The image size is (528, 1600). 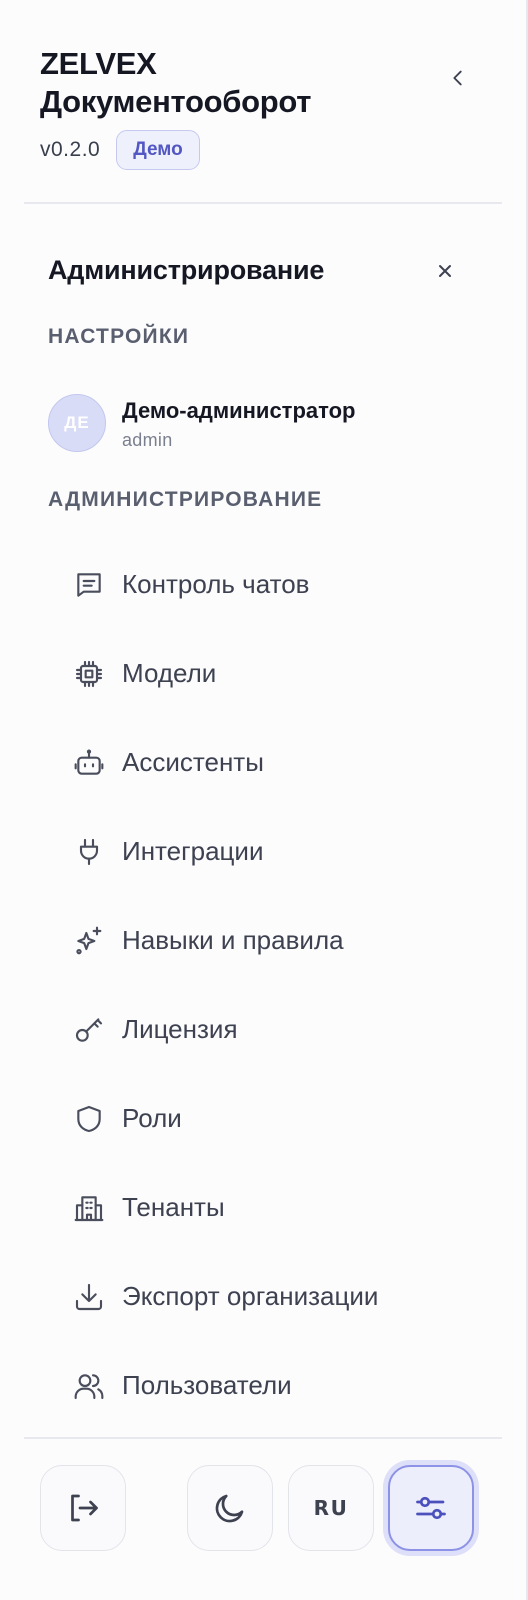 I want to click on plug-icon, so click(x=89, y=852).